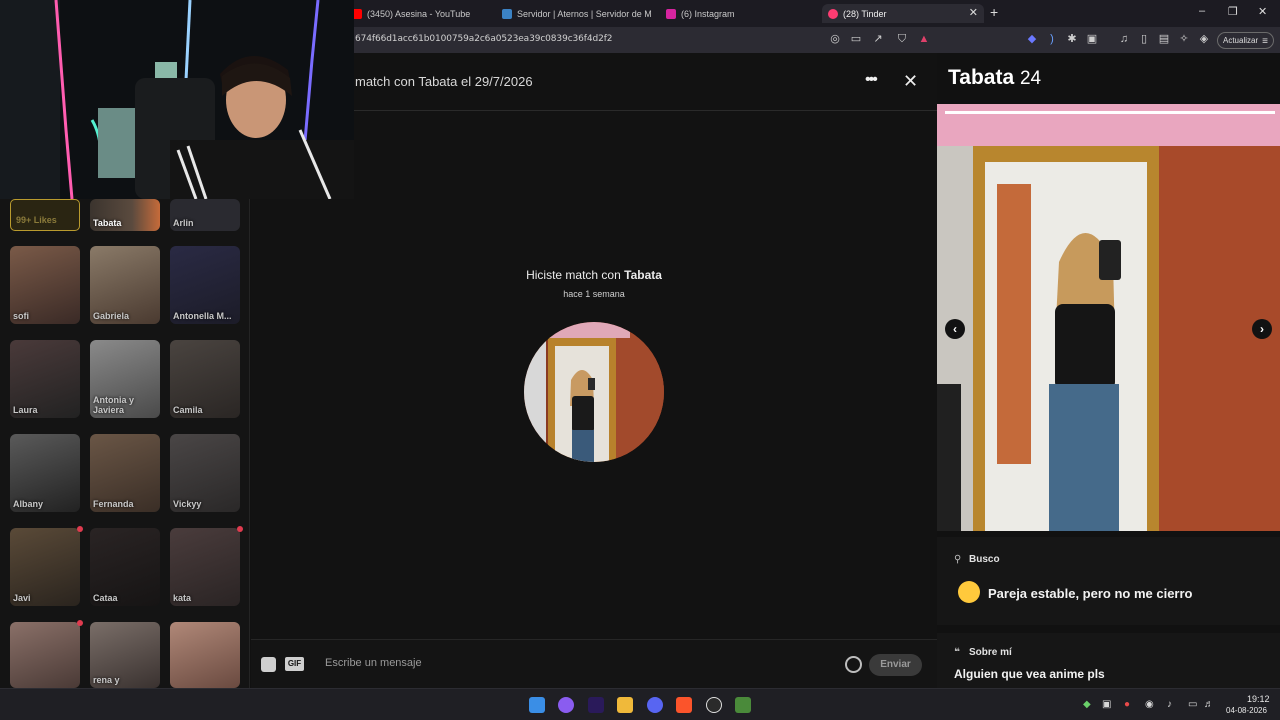  What do you see at coordinates (45, 473) in the screenshot?
I see `match-card: Albany` at bounding box center [45, 473].